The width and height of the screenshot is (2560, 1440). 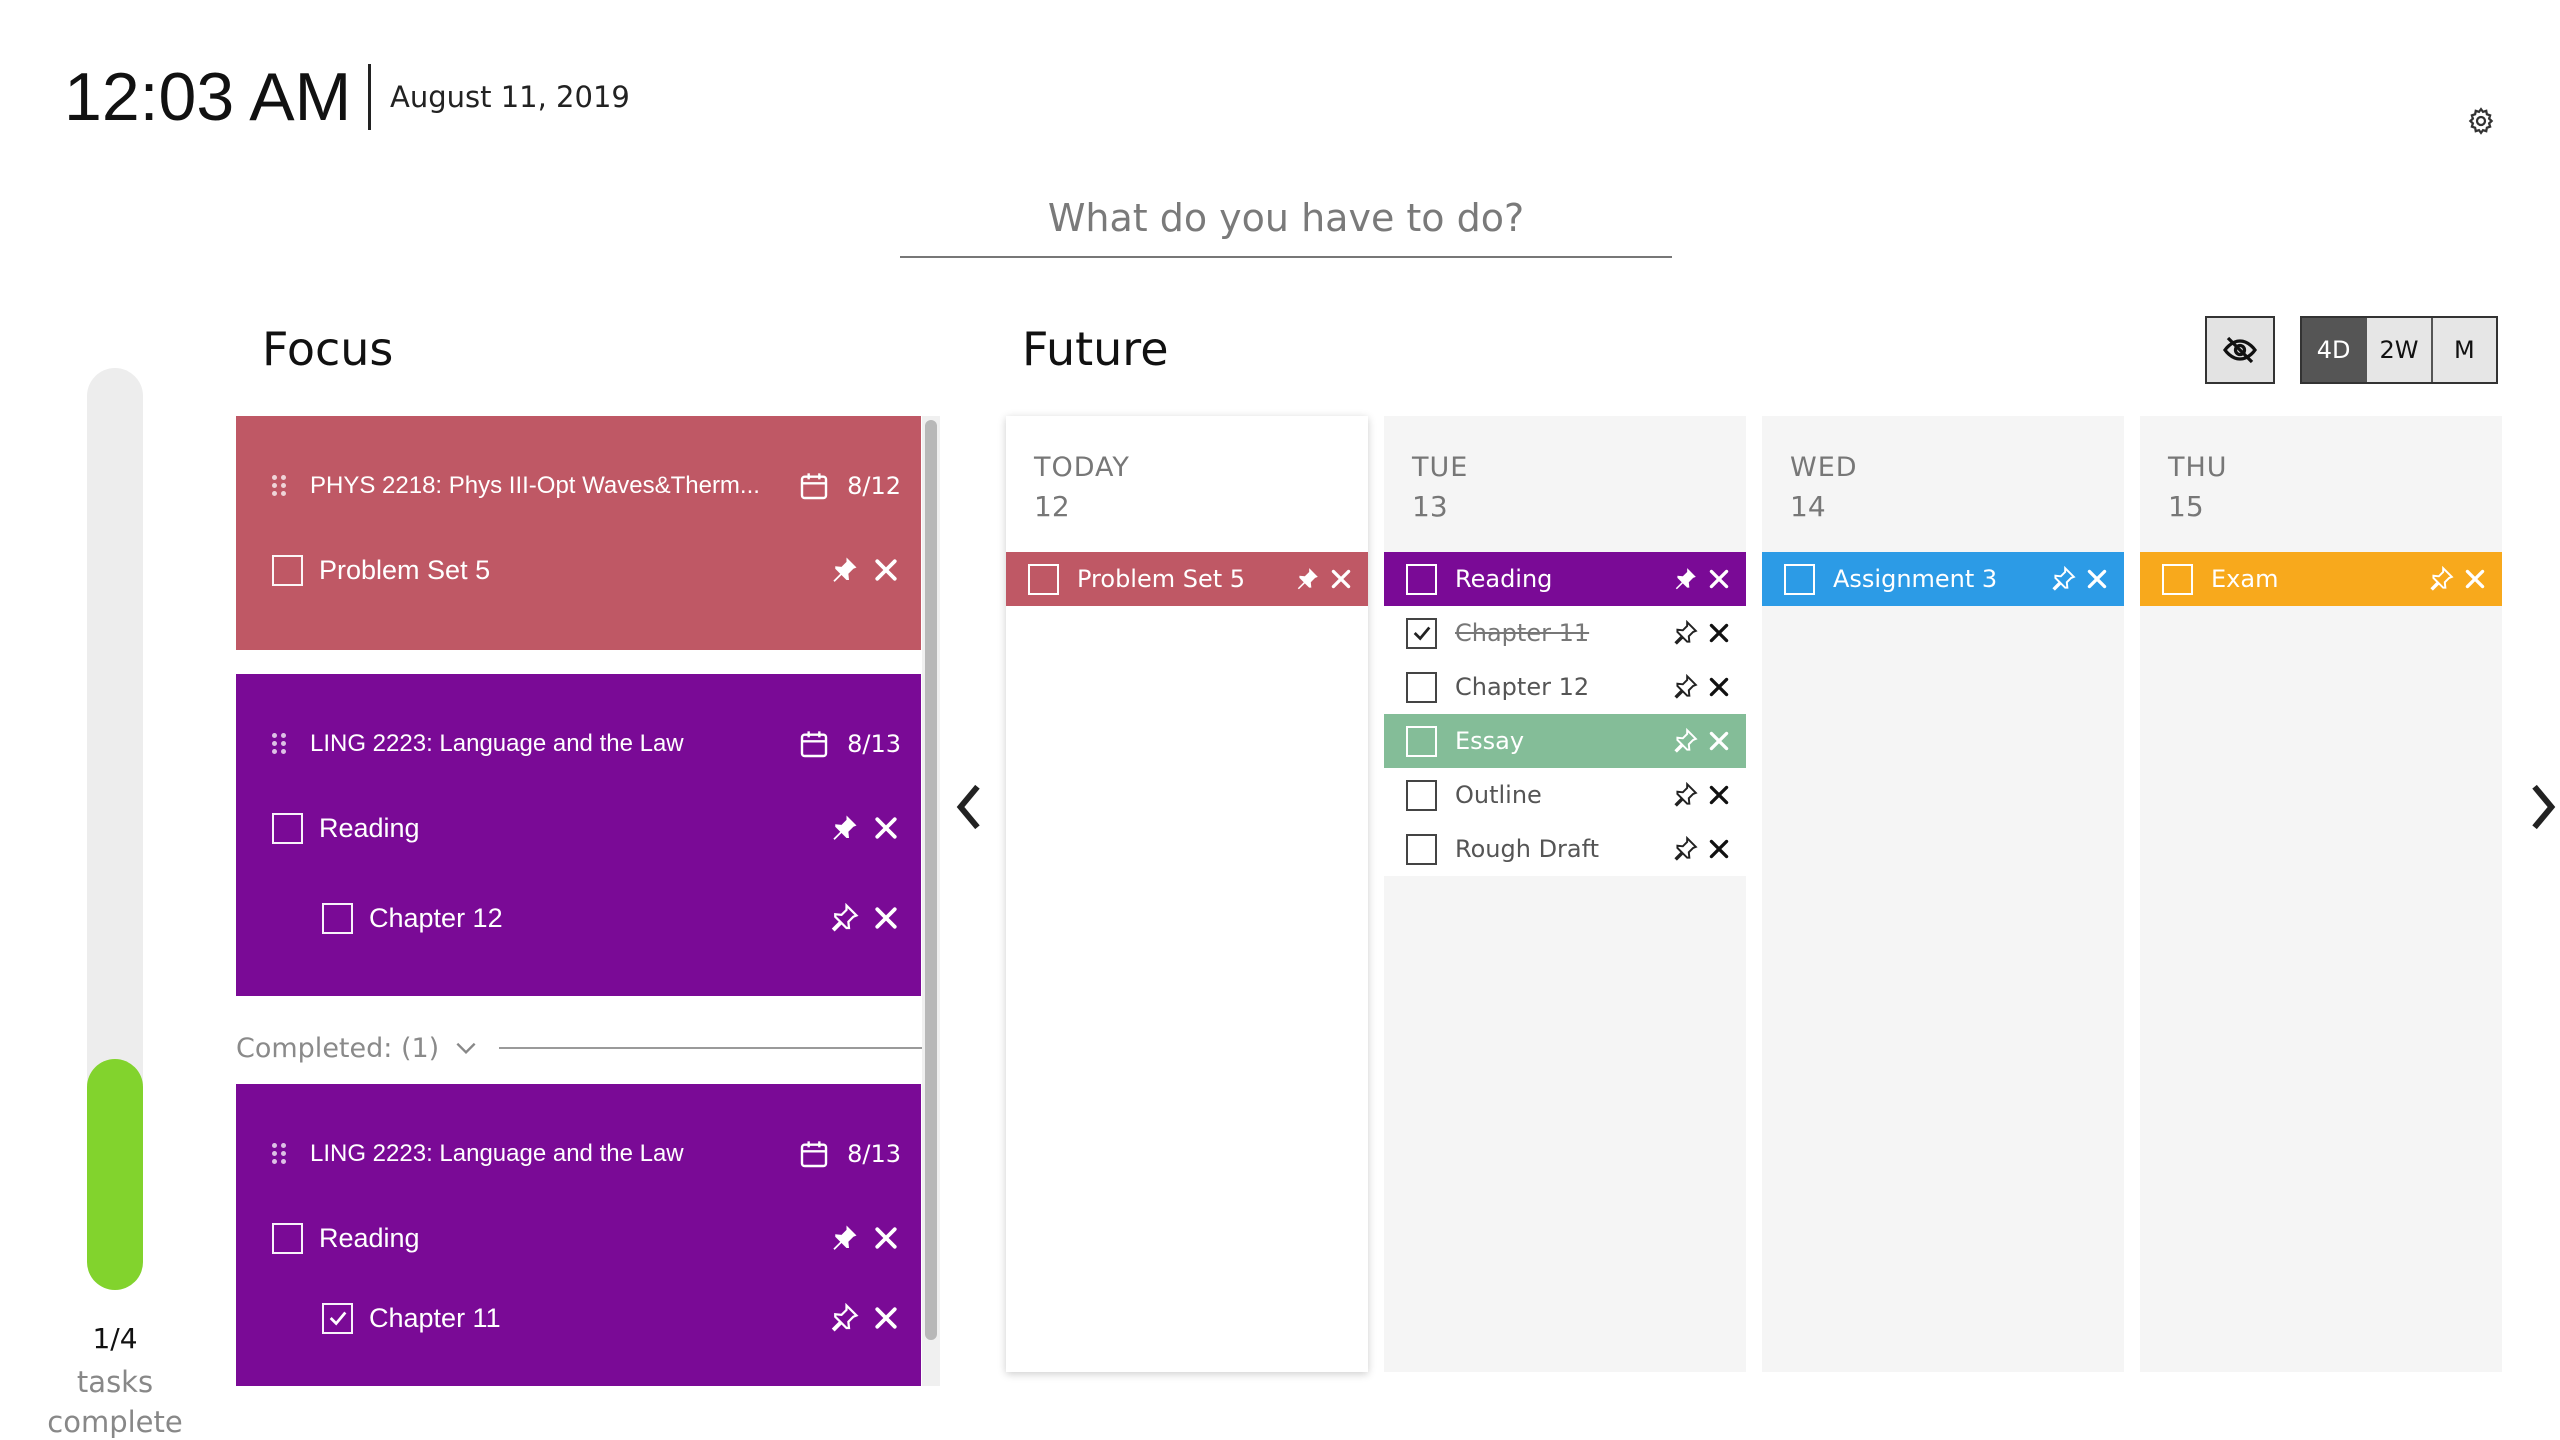 What do you see at coordinates (369, 827) in the screenshot?
I see `task-label: Reading` at bounding box center [369, 827].